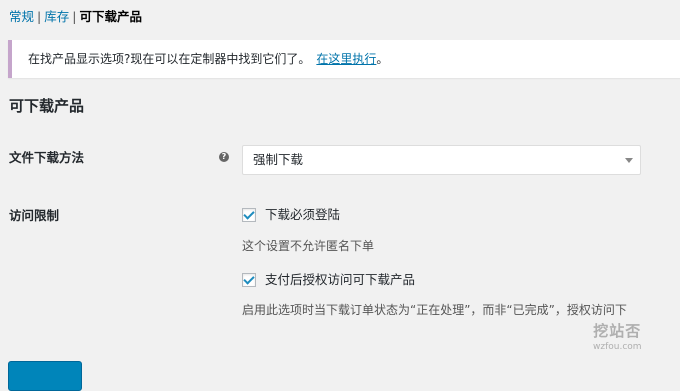  I want to click on chevron-down-icon, so click(629, 160).